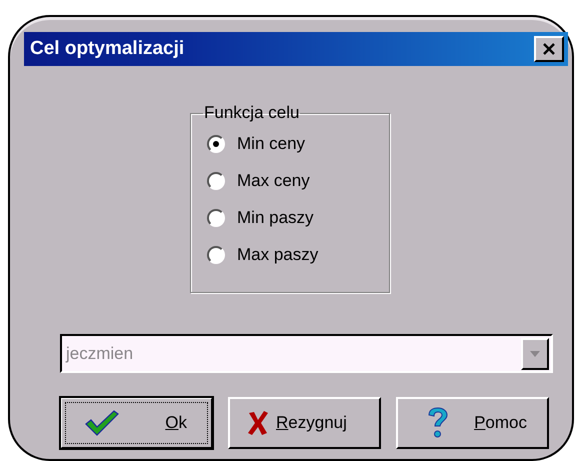 This screenshot has height=461, width=583. I want to click on question-mark-icon, so click(437, 423).